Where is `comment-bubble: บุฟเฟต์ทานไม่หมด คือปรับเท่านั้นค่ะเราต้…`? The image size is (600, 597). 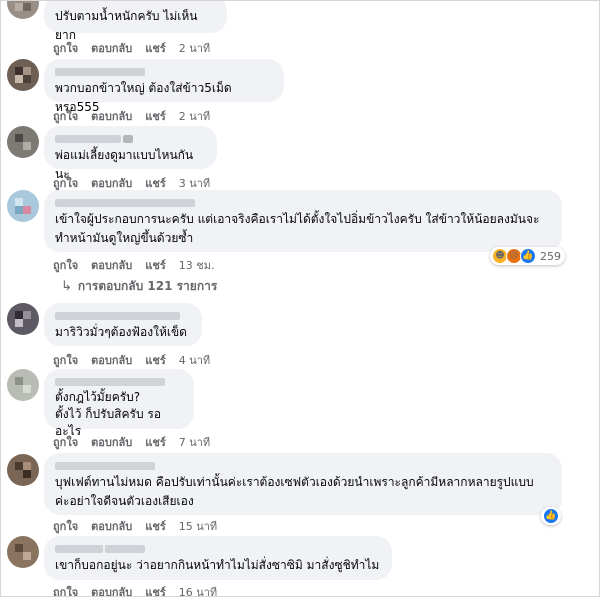 comment-bubble: บุฟเฟต์ทานไม่หมด คือปรับเท่านั้นค่ะเราต้… is located at coordinates (303, 484).